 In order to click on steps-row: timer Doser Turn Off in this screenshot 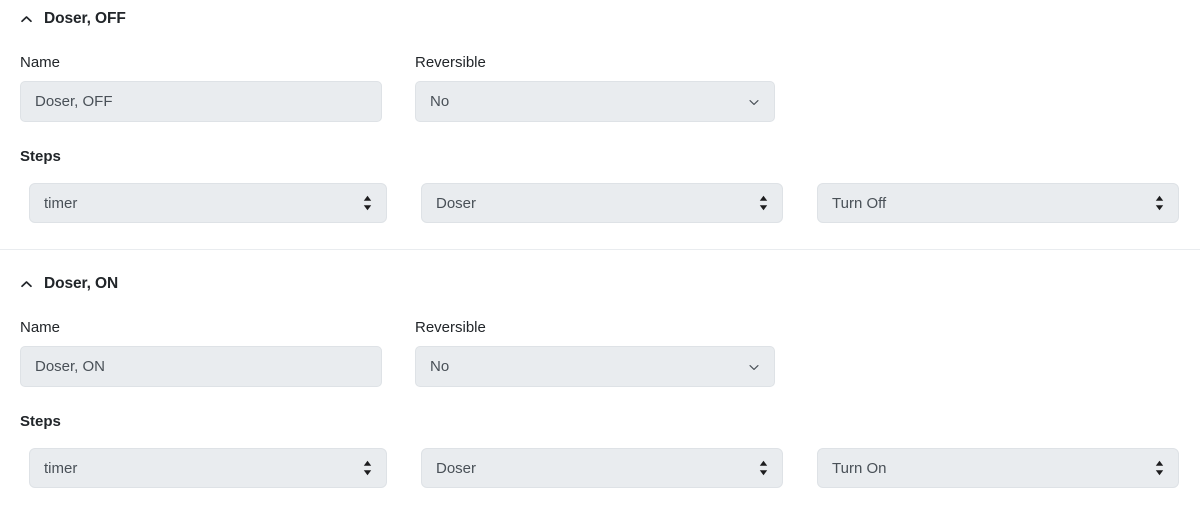, I will do `click(600, 203)`.